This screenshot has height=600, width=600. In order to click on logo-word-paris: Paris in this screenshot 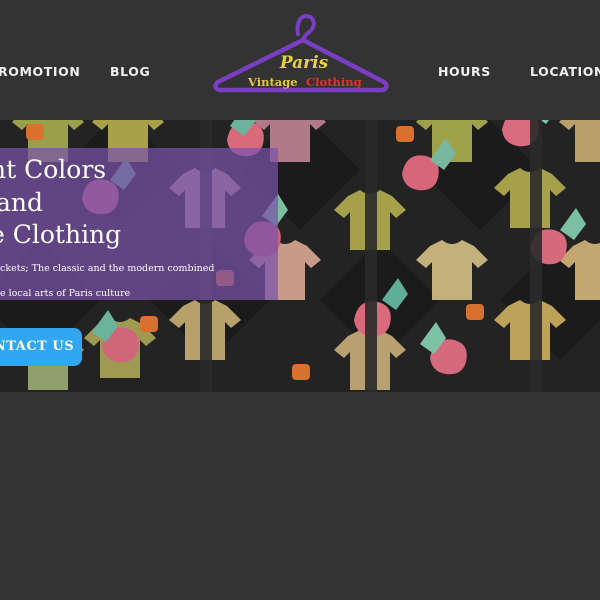, I will do `click(304, 63)`.